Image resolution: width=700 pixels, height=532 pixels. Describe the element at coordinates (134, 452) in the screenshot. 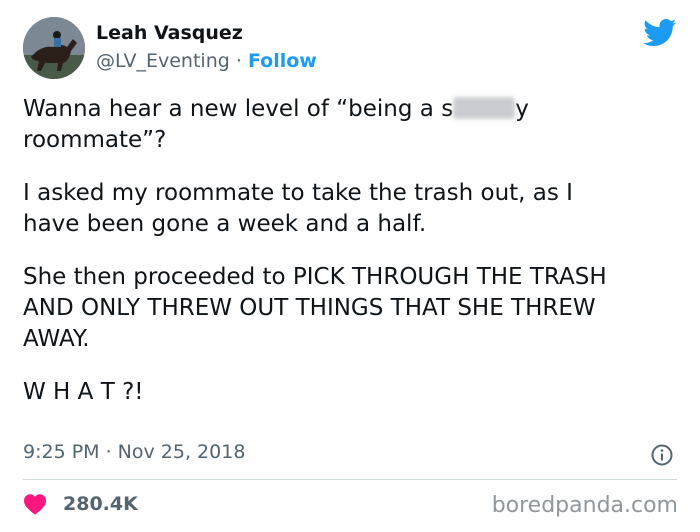

I see `tweet-timestamp: 9:25 PM · Nov 25, 2018` at that location.